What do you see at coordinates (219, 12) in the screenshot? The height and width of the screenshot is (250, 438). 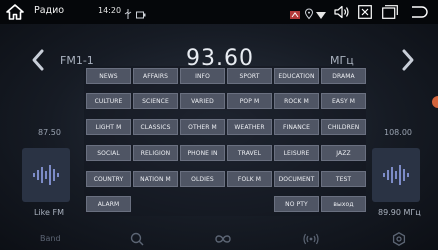 I see `status-bar: Радио 14:20` at bounding box center [219, 12].